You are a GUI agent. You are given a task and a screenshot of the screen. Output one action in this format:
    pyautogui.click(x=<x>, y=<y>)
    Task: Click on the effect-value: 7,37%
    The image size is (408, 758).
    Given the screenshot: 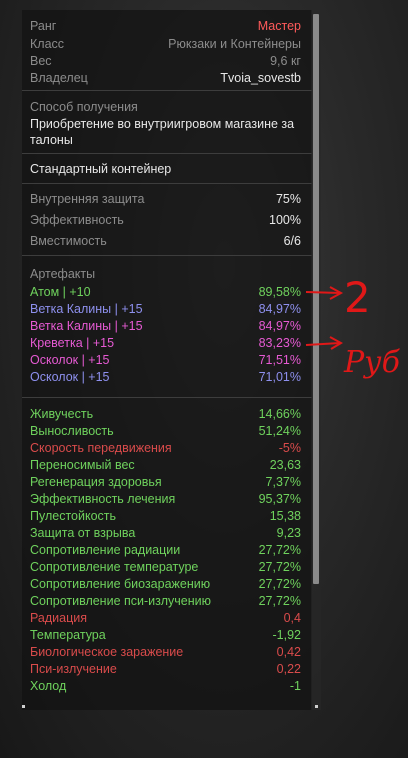 What is the action you would take?
    pyautogui.click(x=283, y=481)
    